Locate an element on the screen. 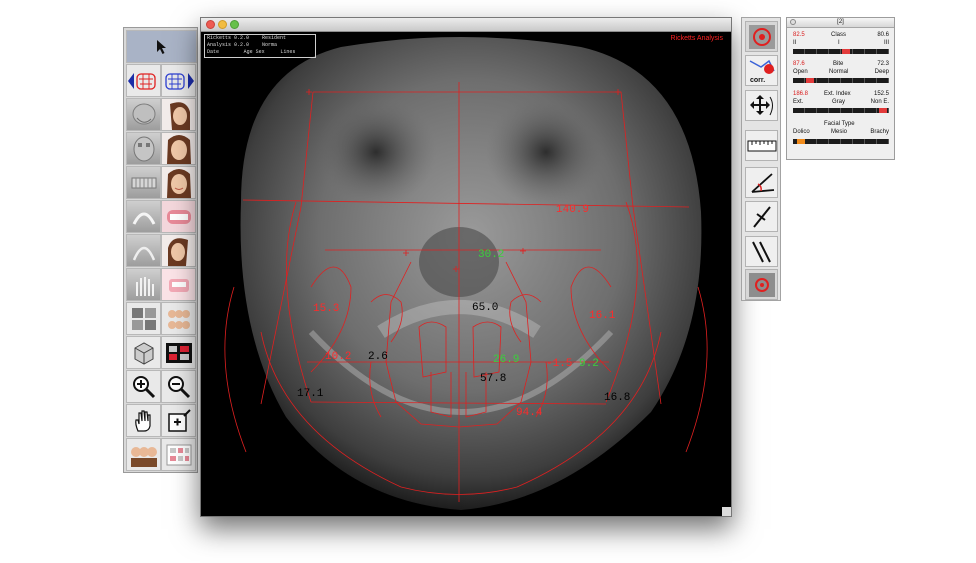 Image resolution: width=976 pixels, height=563 pixels. intraoral-photo-thumb is located at coordinates (178, 216).